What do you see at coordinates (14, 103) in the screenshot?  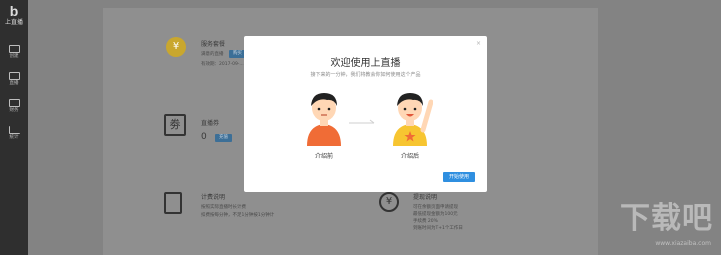 I see `finance-icon` at bounding box center [14, 103].